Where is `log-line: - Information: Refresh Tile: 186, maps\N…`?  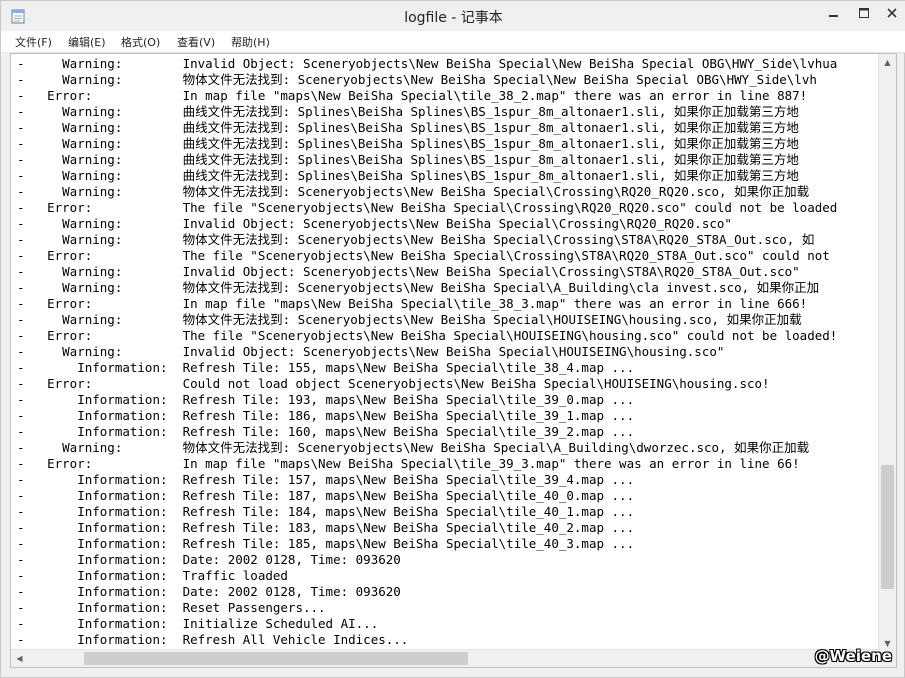 log-line: - Information: Refresh Tile: 186, maps\N… is located at coordinates (326, 415).